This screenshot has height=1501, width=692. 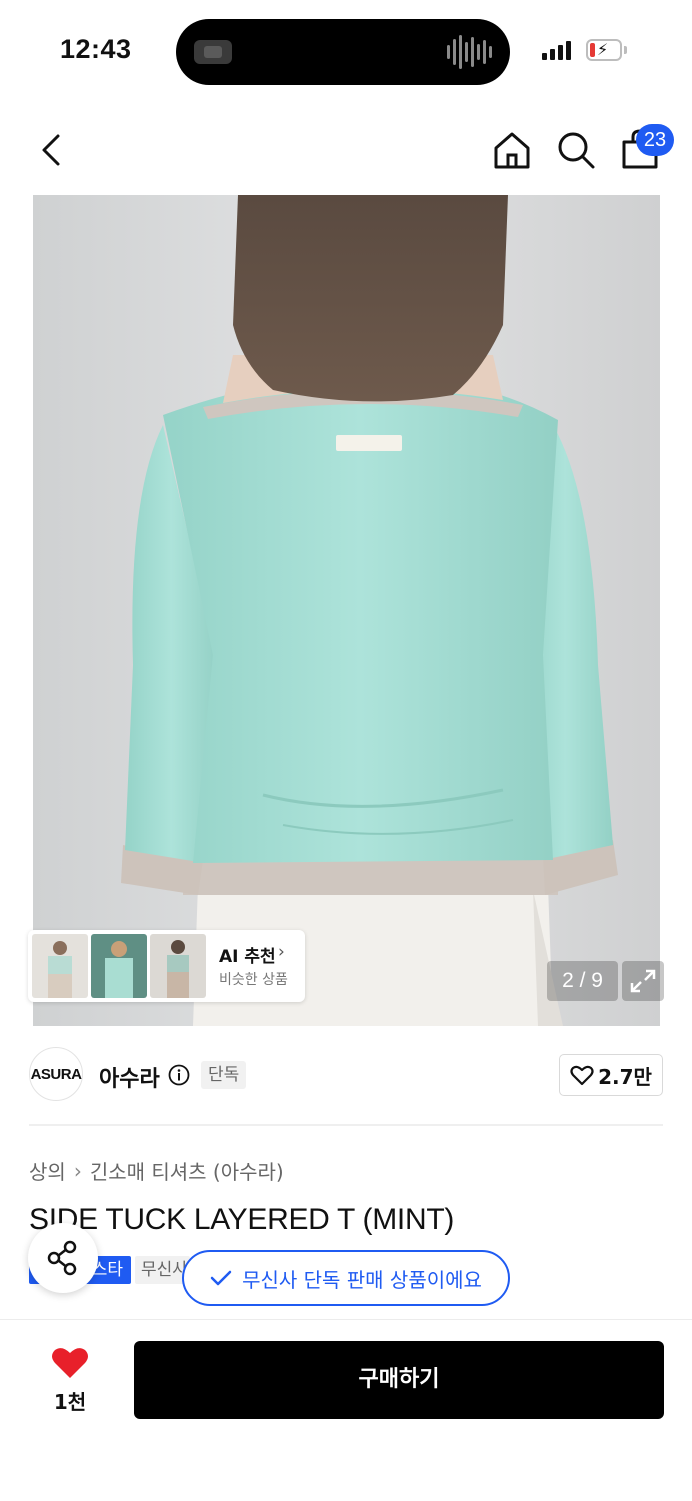 What do you see at coordinates (129, 1077) in the screenshot?
I see `brand-name: 아수라` at bounding box center [129, 1077].